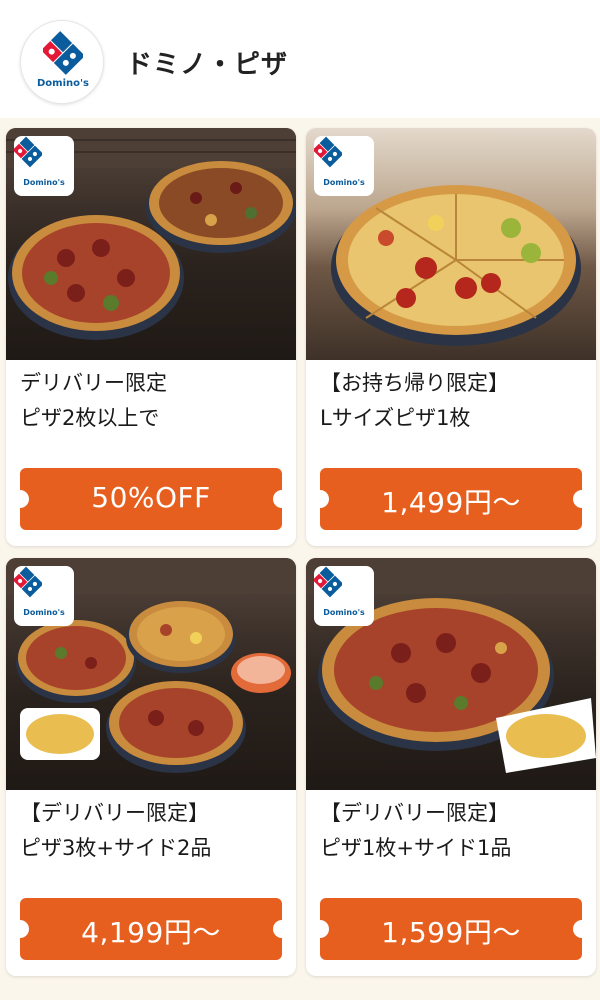 This screenshot has height=1000, width=600. I want to click on brand-logo: Domino's, so click(62, 62).